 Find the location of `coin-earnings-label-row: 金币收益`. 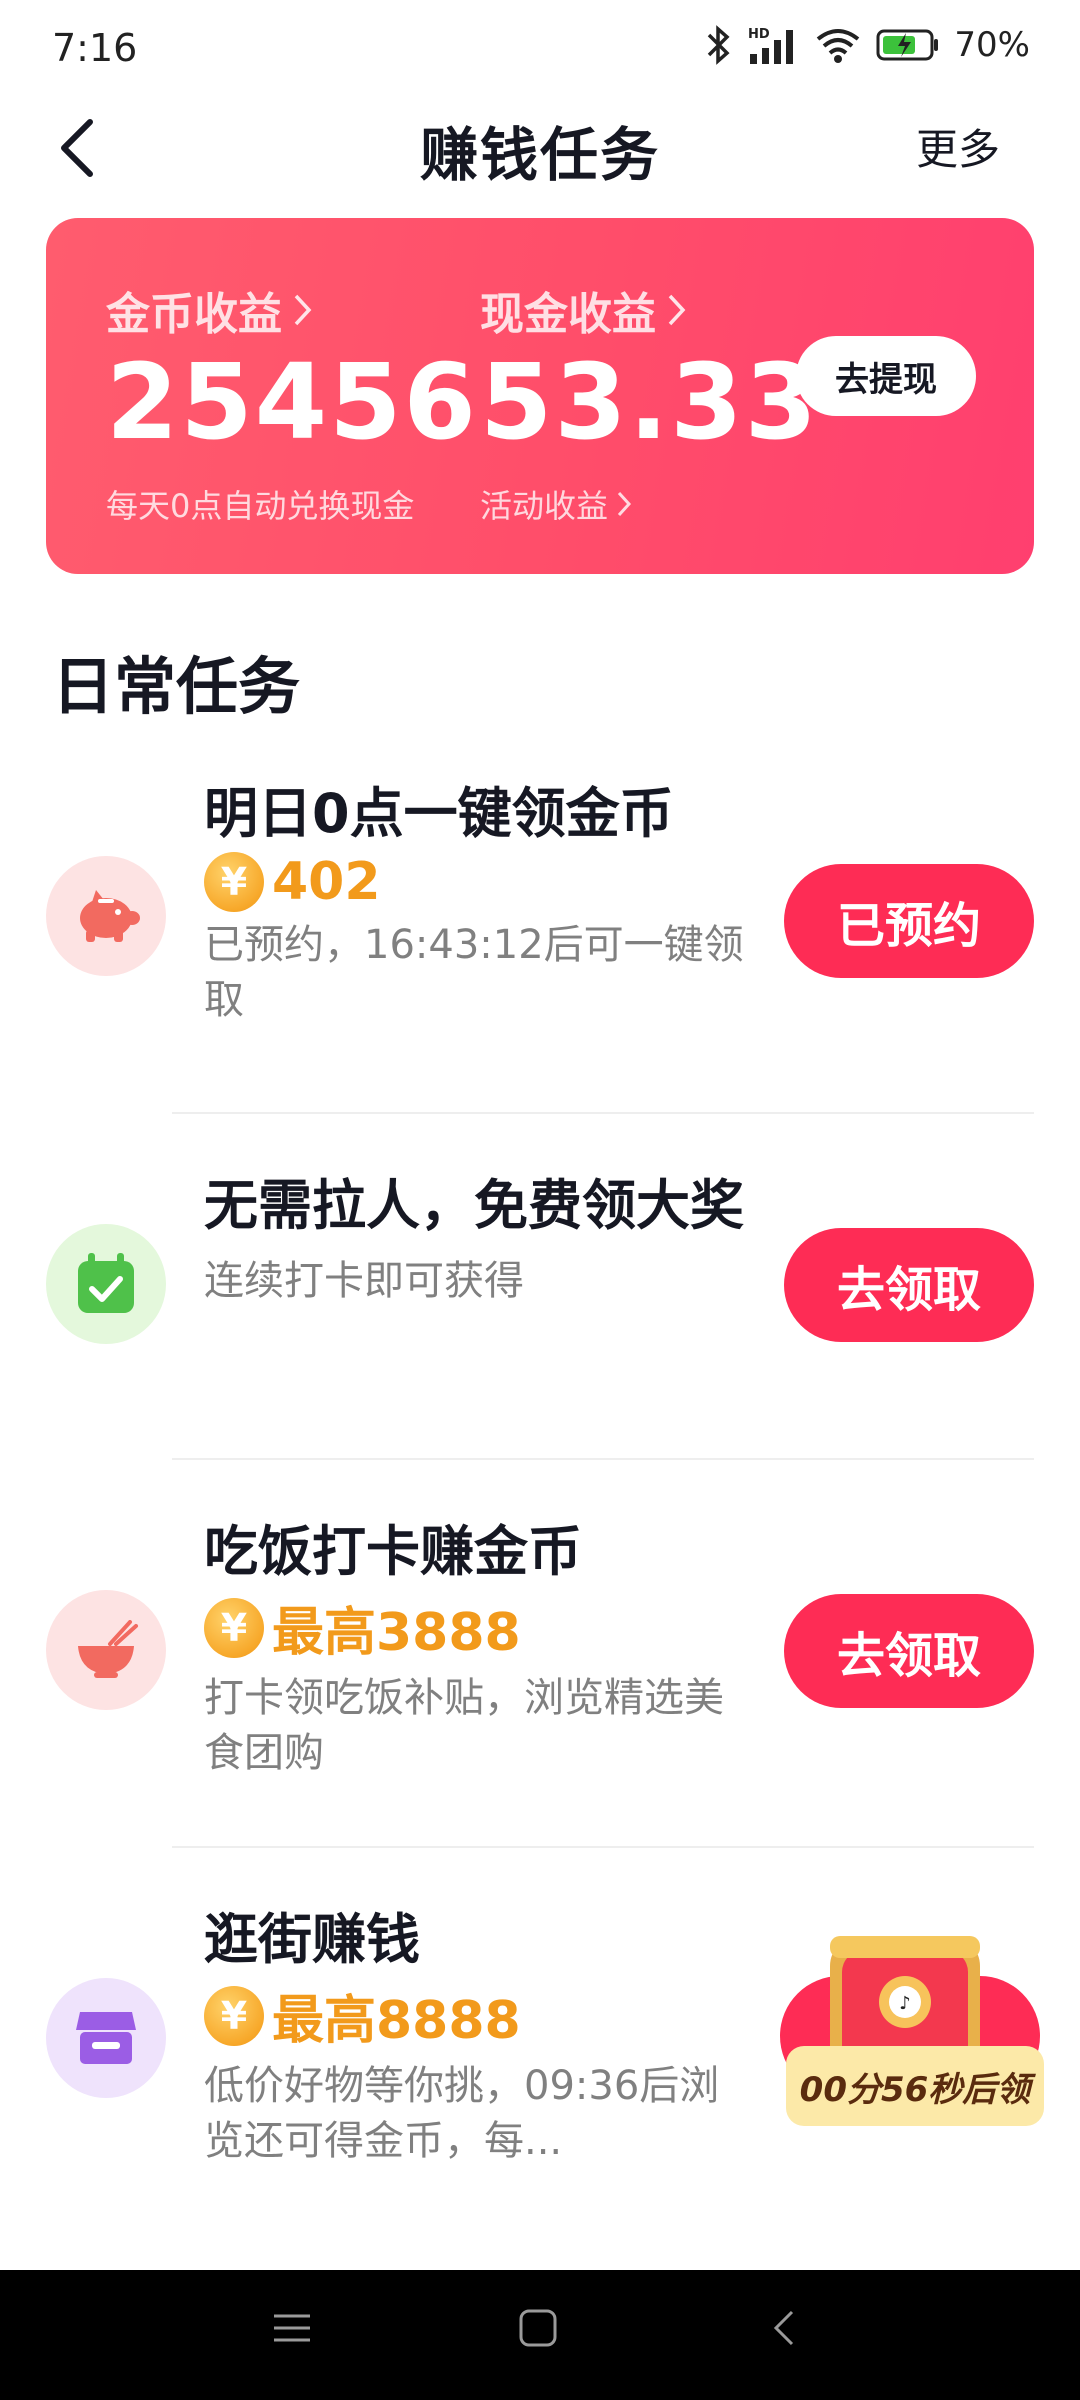

coin-earnings-label-row: 金币收益 is located at coordinates (292, 310).